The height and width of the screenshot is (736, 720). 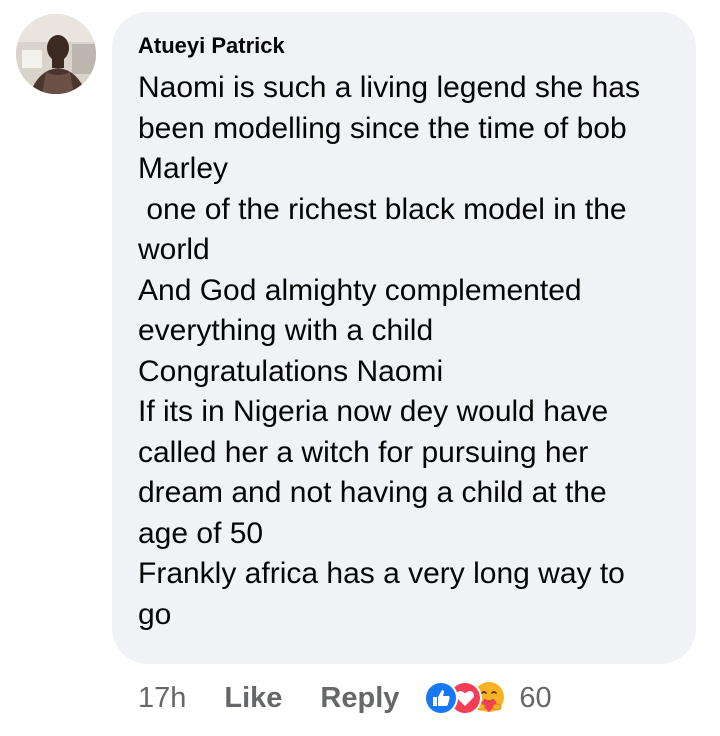 What do you see at coordinates (363, 452) in the screenshot?
I see `comment-text-line: called her a witch for pursuing her` at bounding box center [363, 452].